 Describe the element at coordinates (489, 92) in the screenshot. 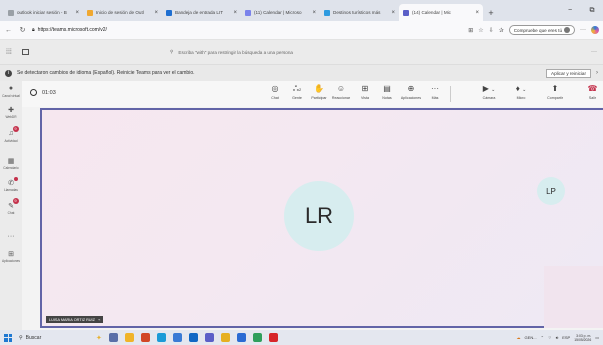

I see `camera-button: ▶ ⌄ Cámara` at that location.